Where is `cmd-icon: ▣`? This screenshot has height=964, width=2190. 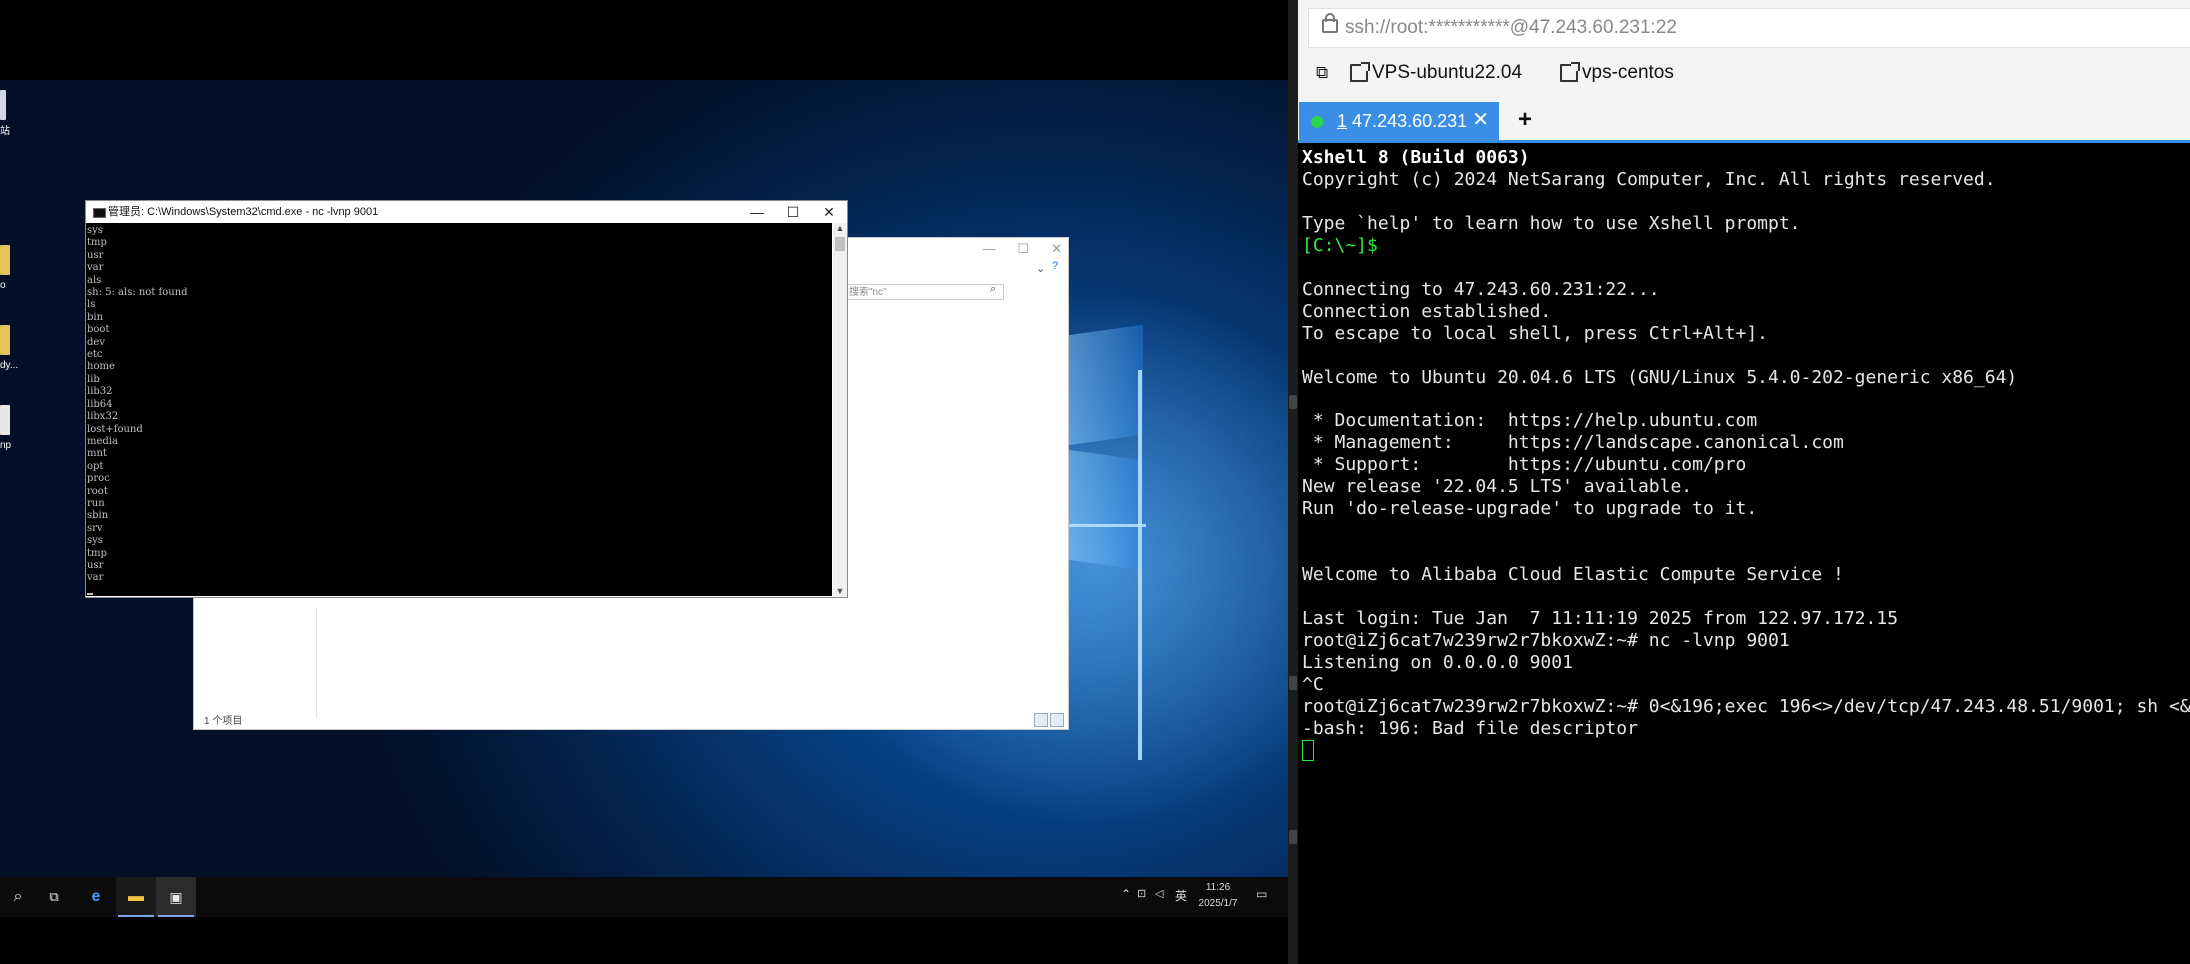 cmd-icon: ▣ is located at coordinates (176, 897).